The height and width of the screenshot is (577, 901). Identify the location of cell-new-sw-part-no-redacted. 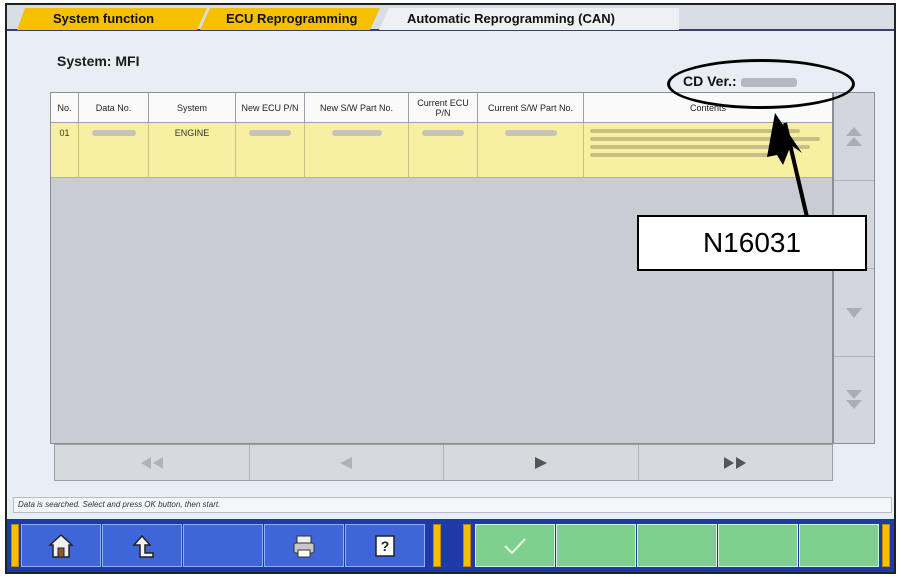
(357, 150).